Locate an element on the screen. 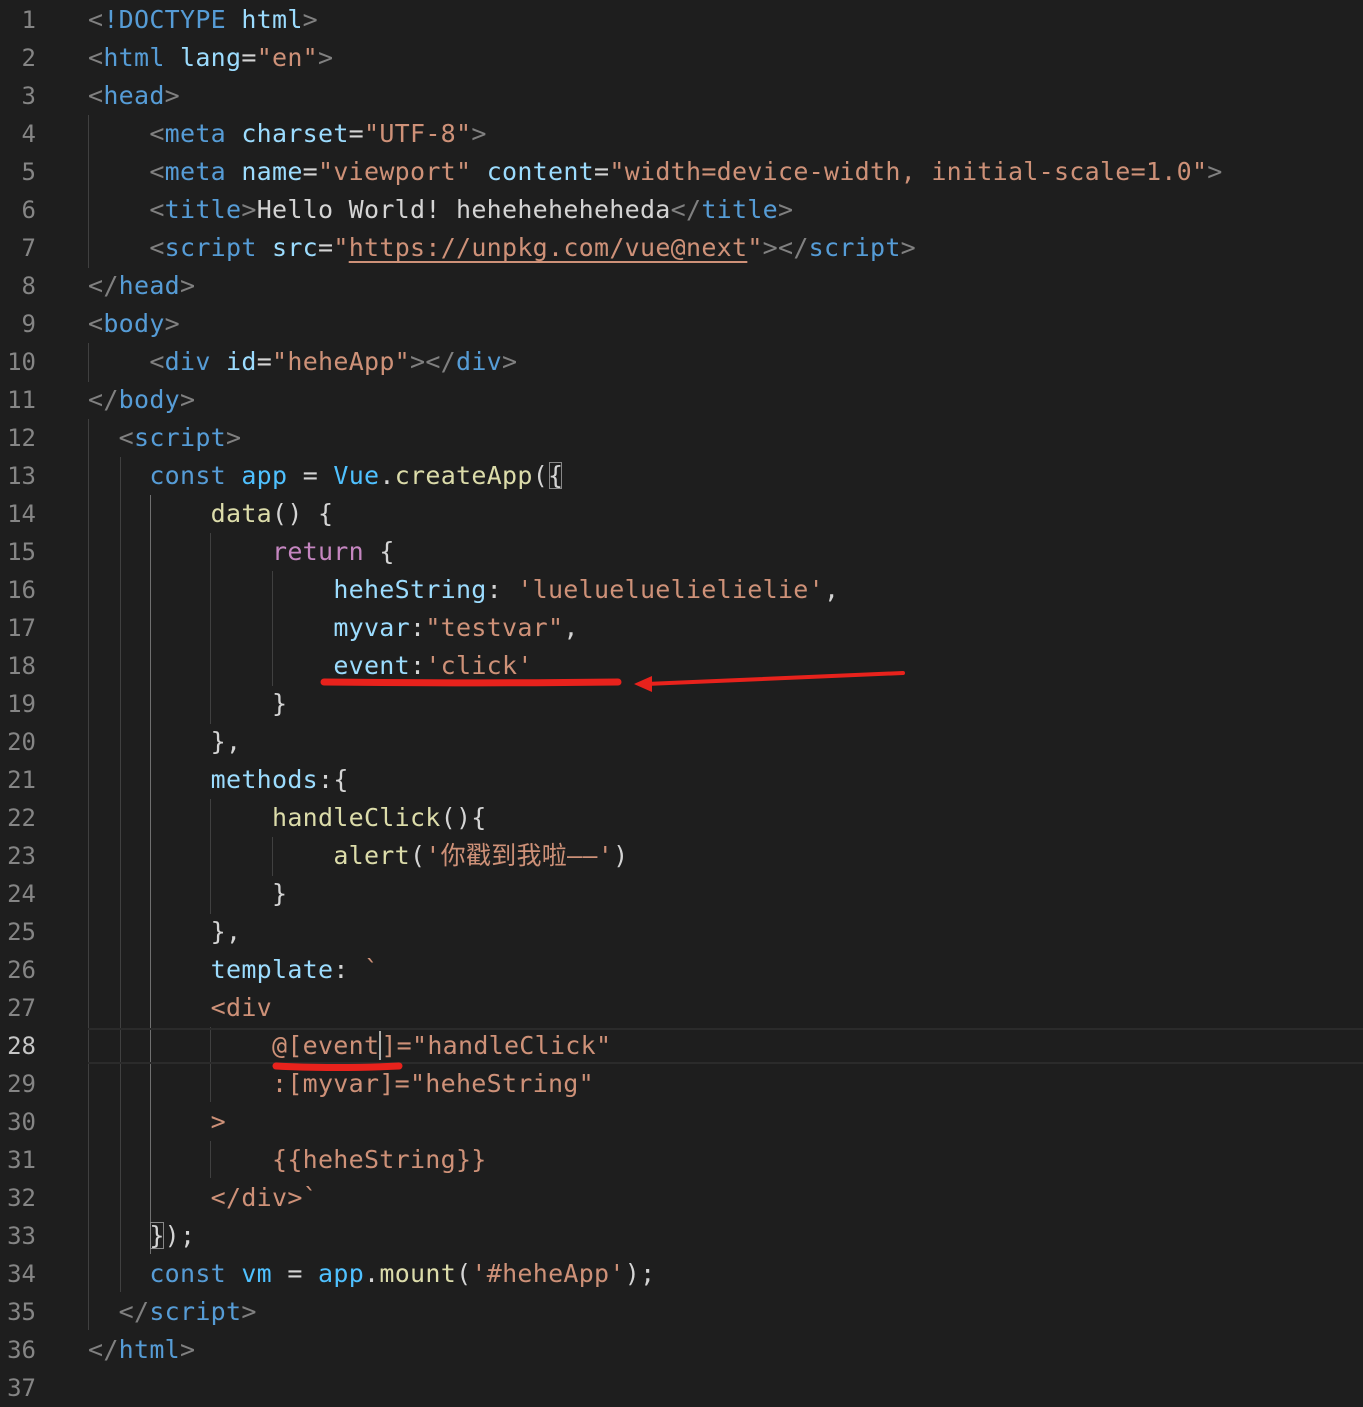 This screenshot has height=1407, width=1363. line-code: @[event]="handleClick" is located at coordinates (349, 1046).